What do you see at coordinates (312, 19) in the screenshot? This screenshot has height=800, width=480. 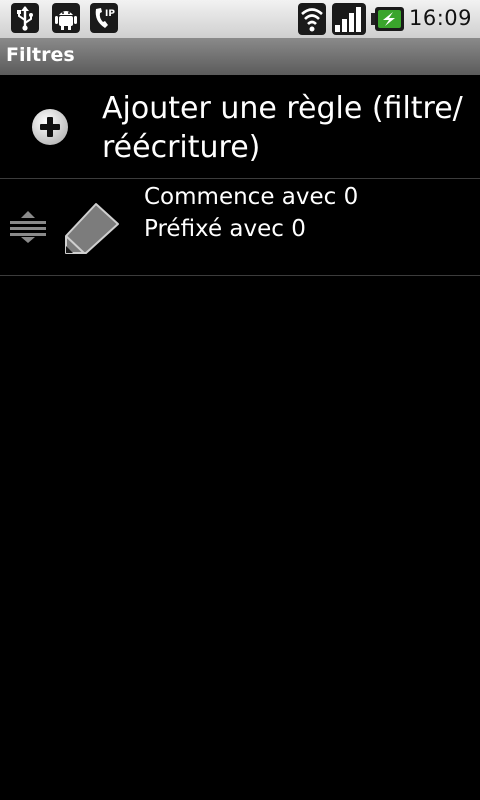 I see `wifi-icon` at bounding box center [312, 19].